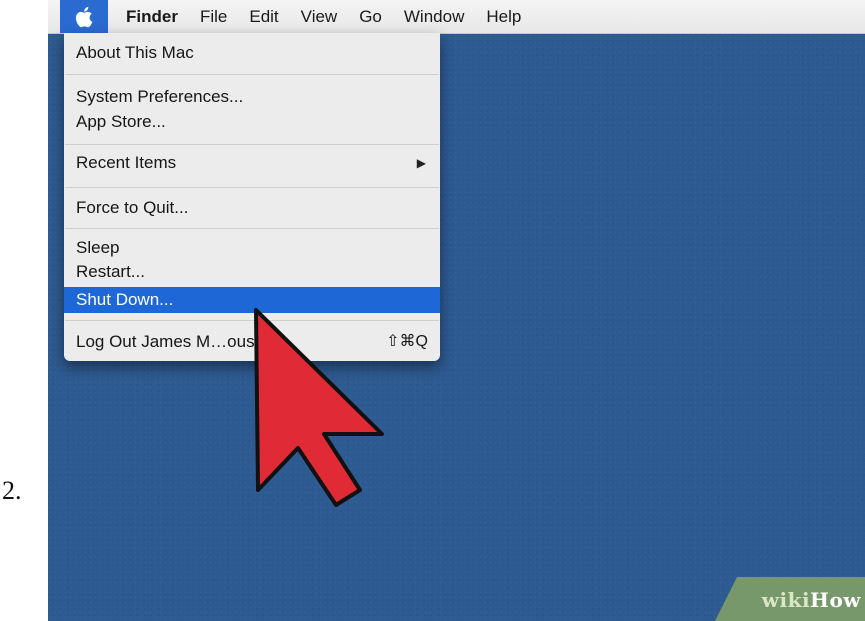  Describe the element at coordinates (786, 600) in the screenshot. I see `watermark-wiki-text: wiki` at that location.